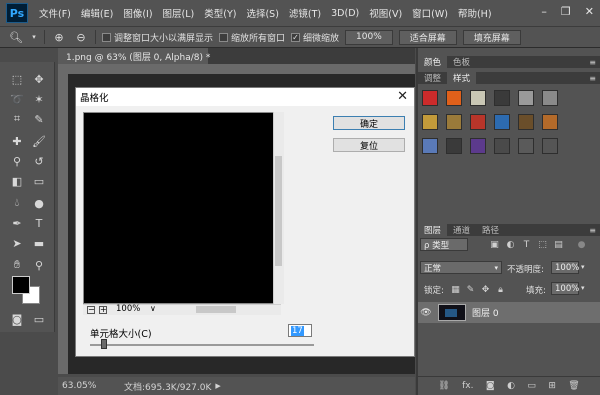  What do you see at coordinates (455, 289) in the screenshot?
I see `lock-transparent-icon: ▦` at bounding box center [455, 289].